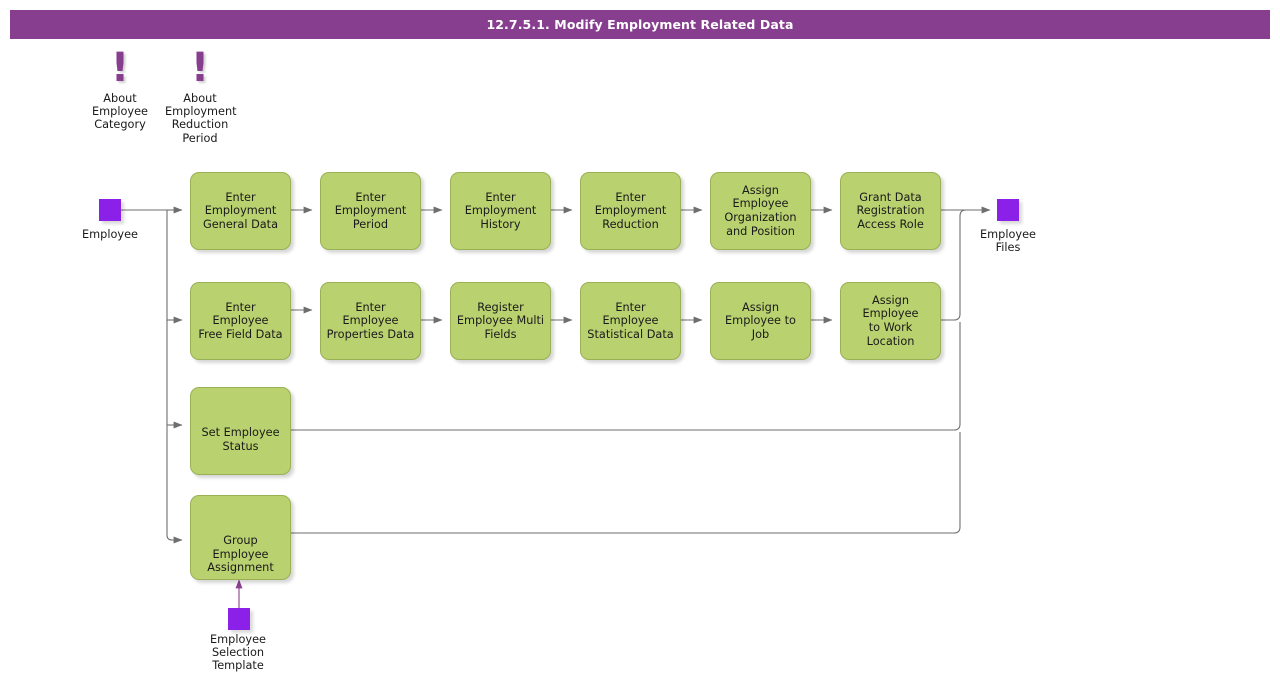 This screenshot has width=1280, height=683. What do you see at coordinates (1008, 210) in the screenshot?
I see `data-object-icon-employee-files` at bounding box center [1008, 210].